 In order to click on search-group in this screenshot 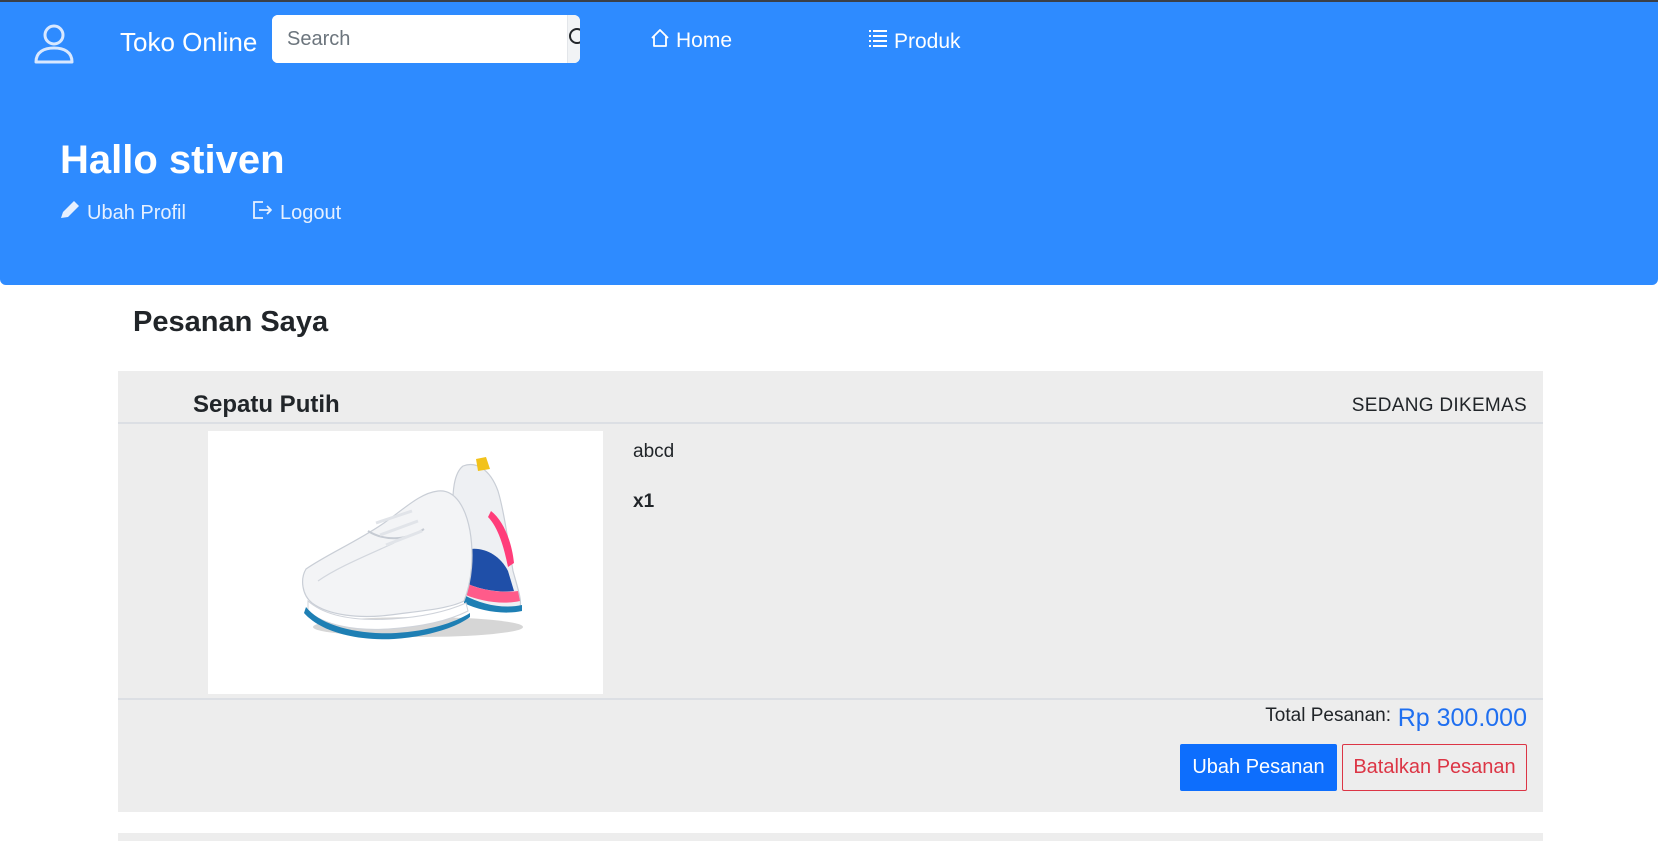, I will do `click(426, 39)`.